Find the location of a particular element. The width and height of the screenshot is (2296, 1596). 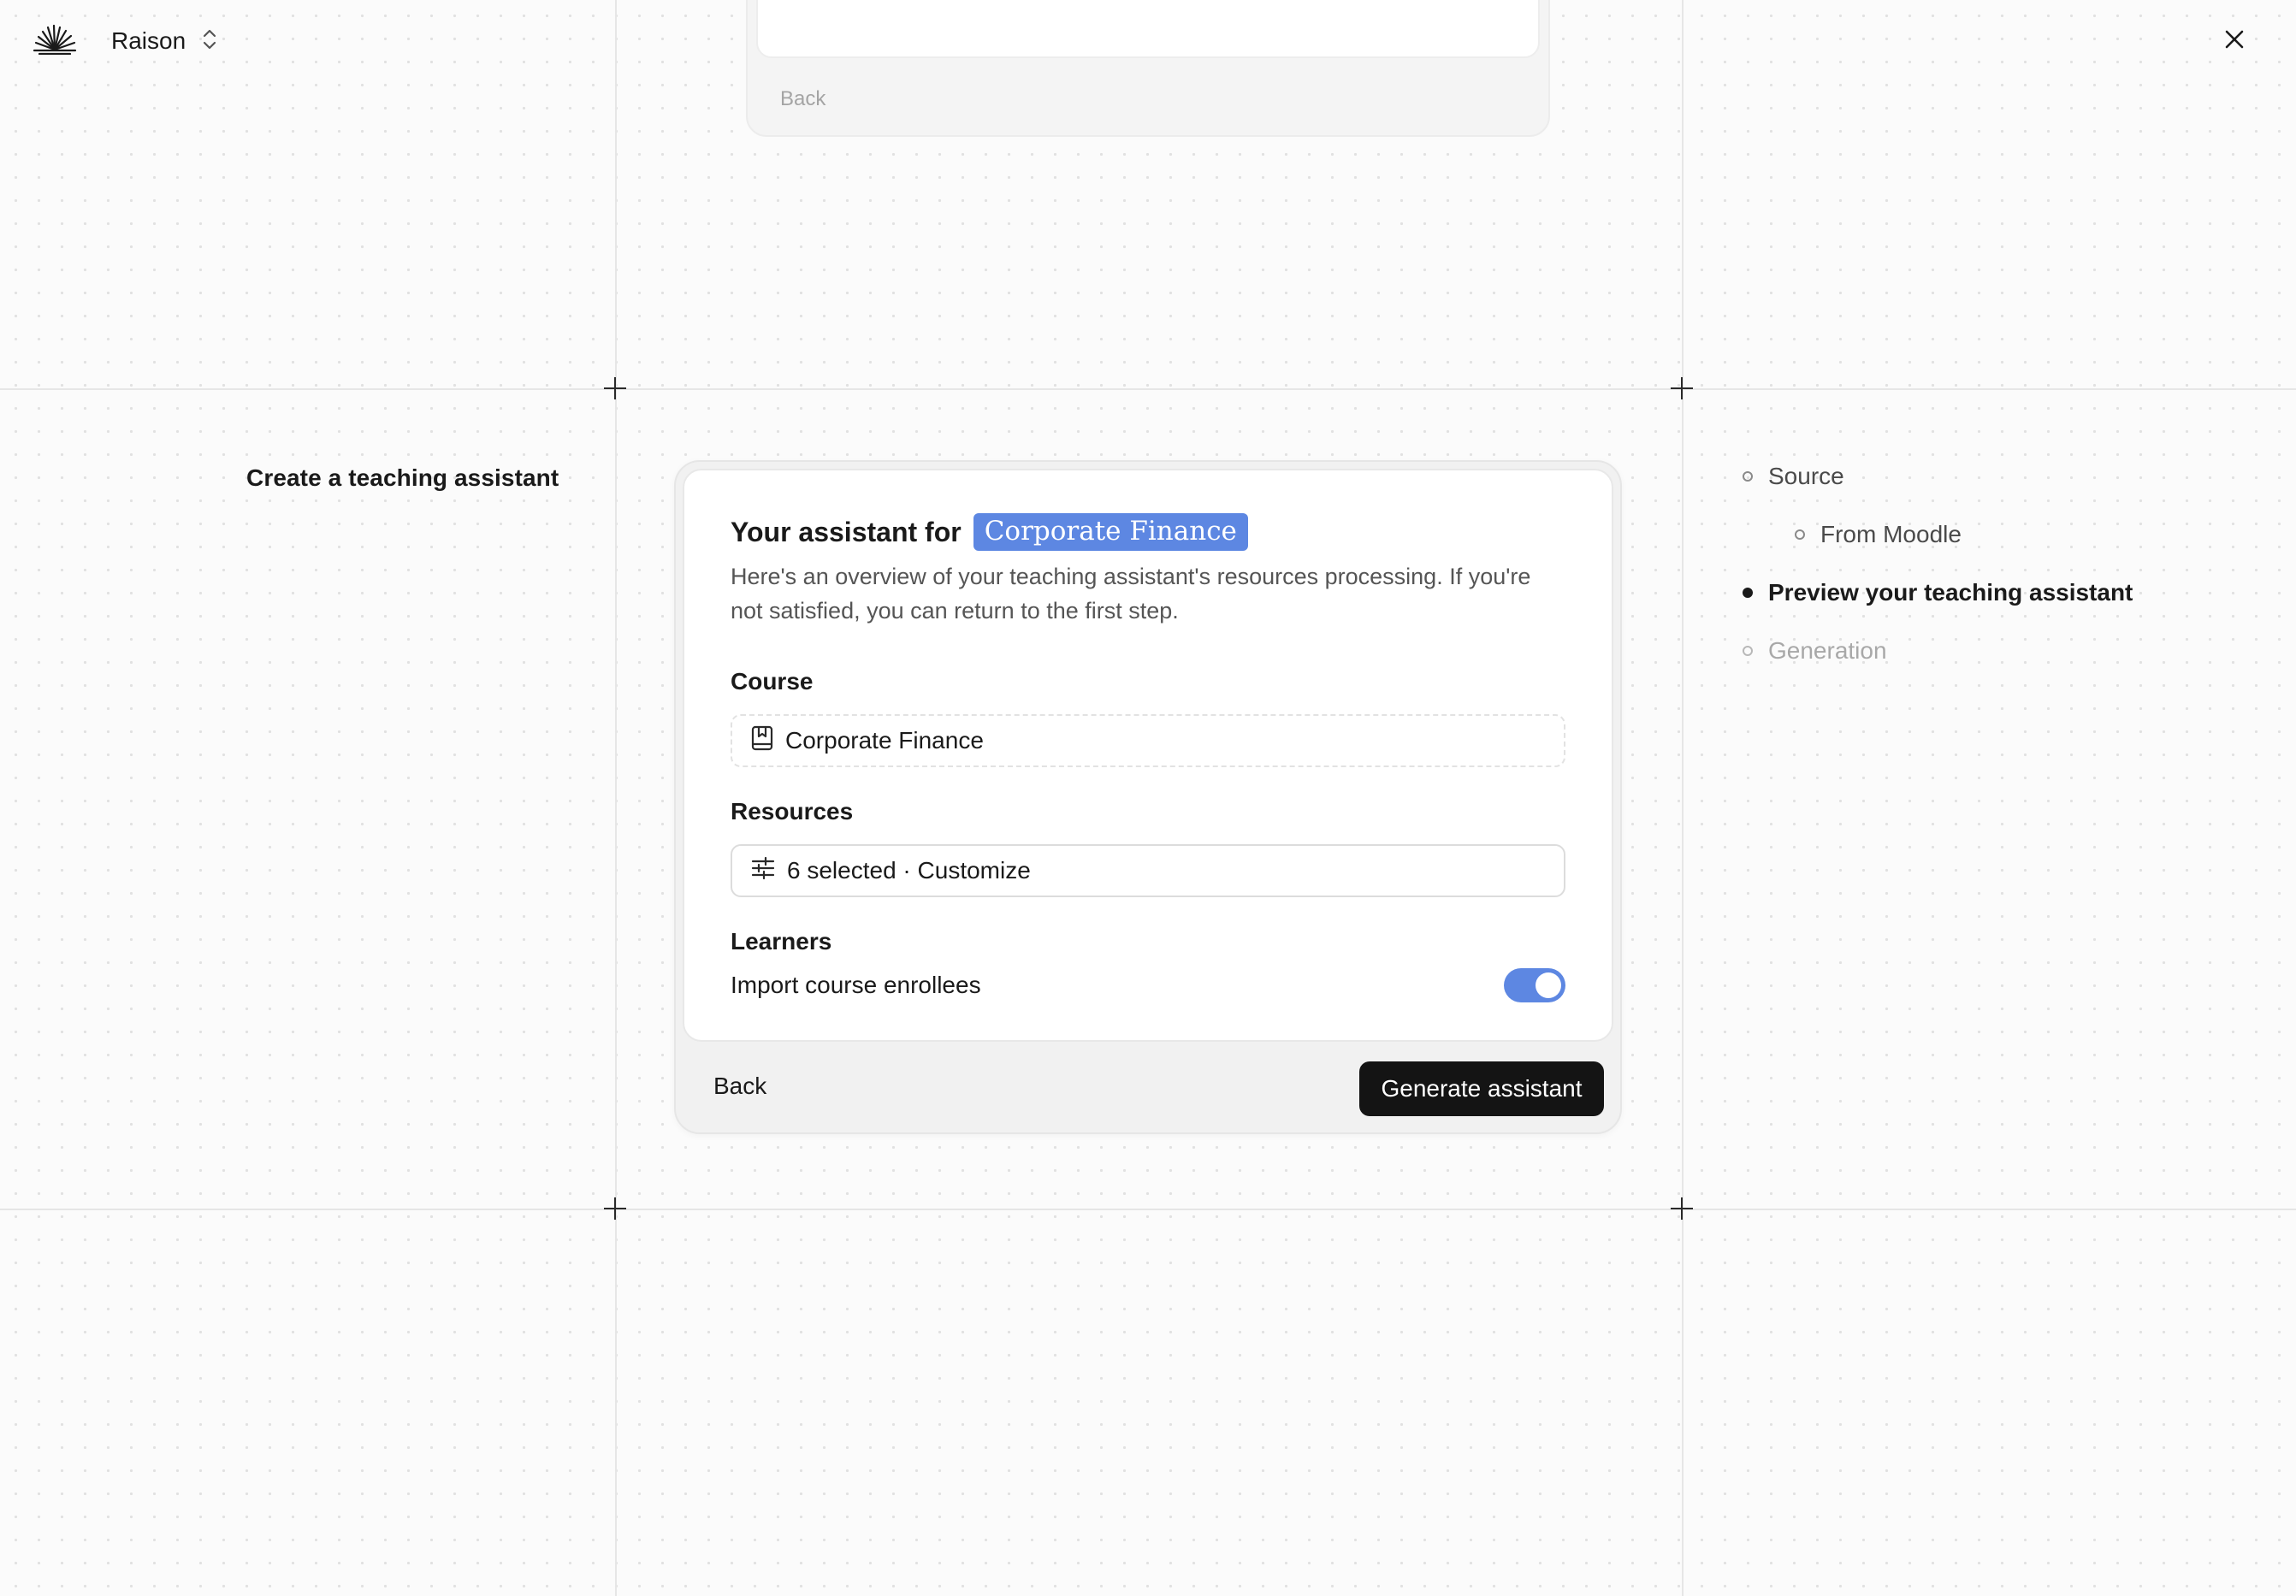

card-heading: Your assistant for Corporate Finance is located at coordinates (990, 532).